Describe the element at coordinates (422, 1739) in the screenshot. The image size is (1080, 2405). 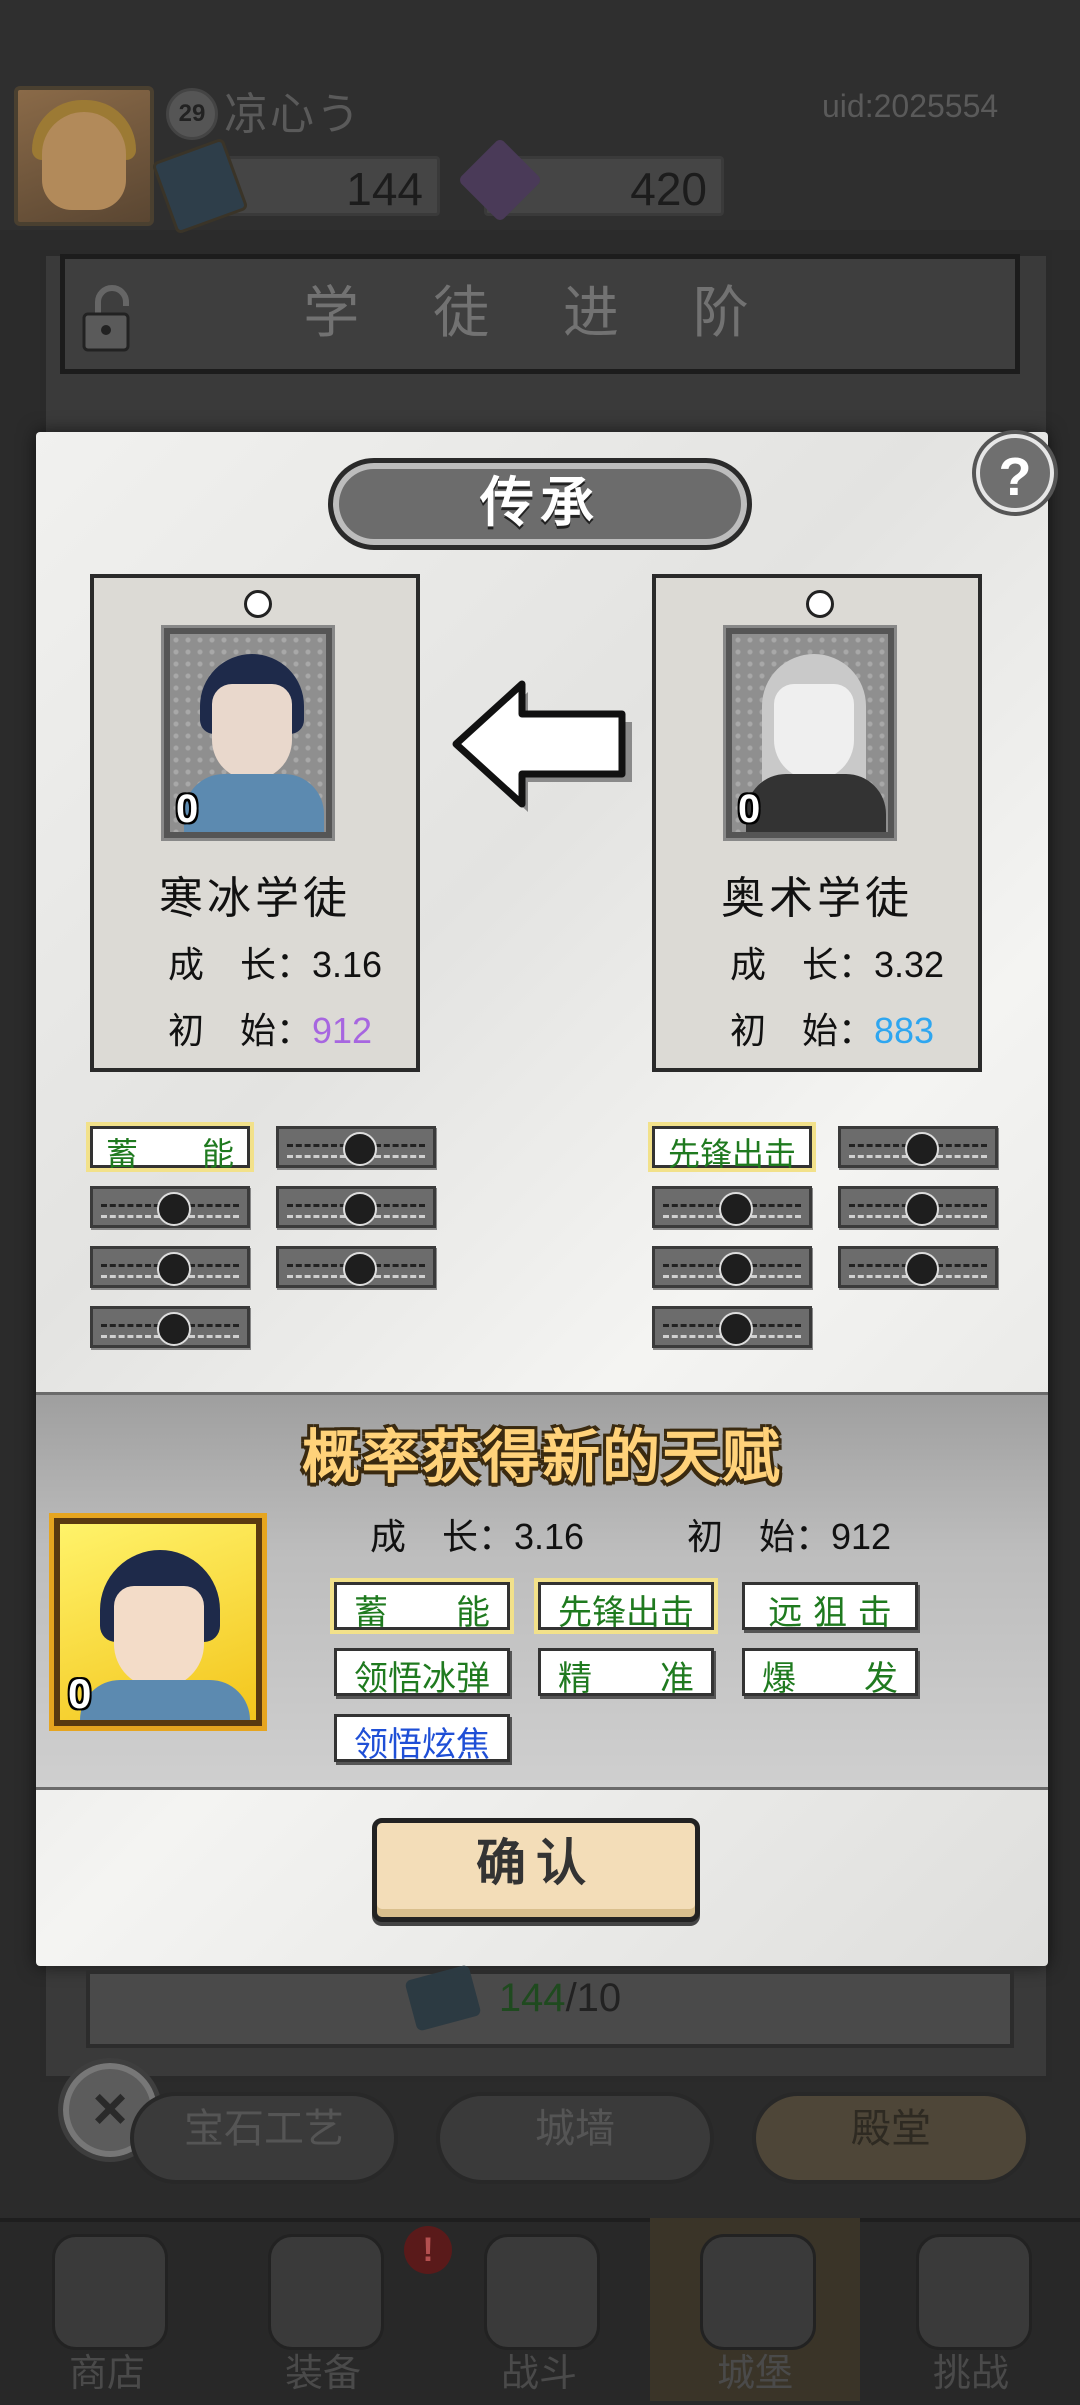
I see `result-talent: 领悟炫焦` at that location.